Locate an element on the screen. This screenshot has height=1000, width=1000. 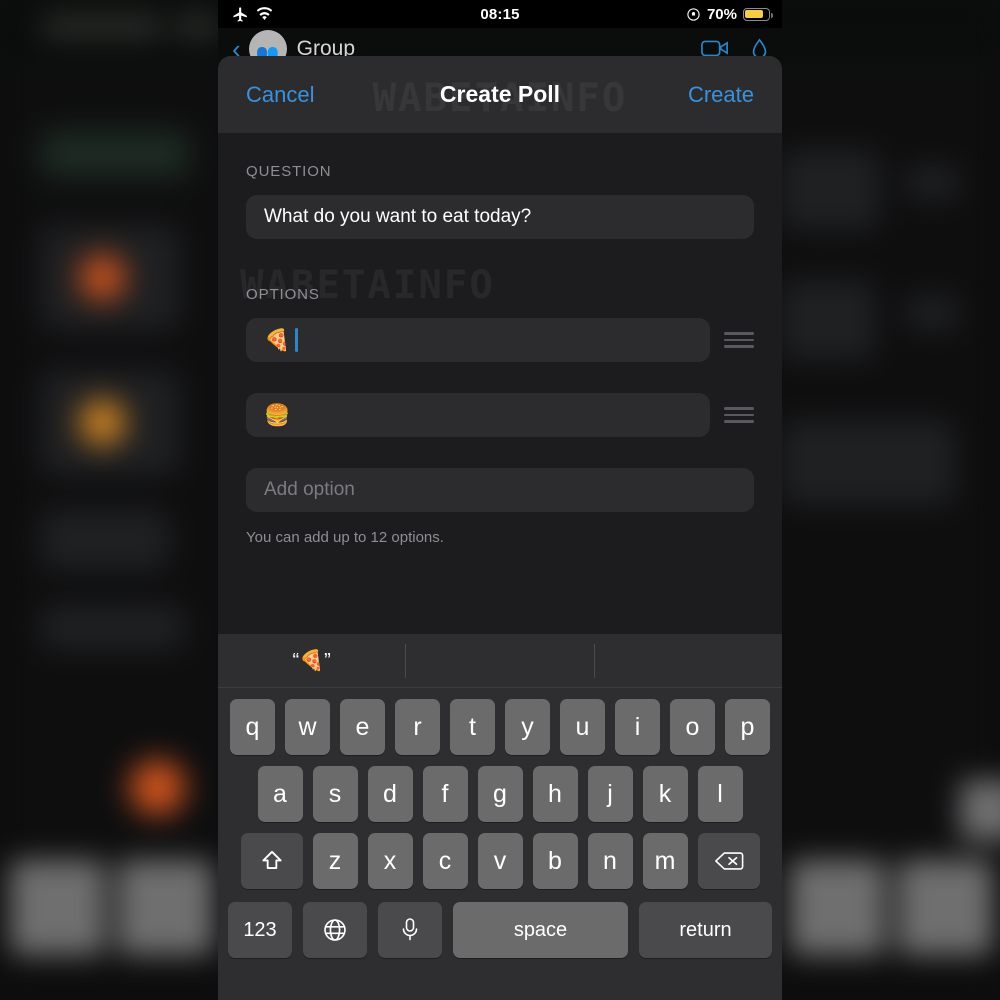
key-i: i is located at coordinates (637, 727).